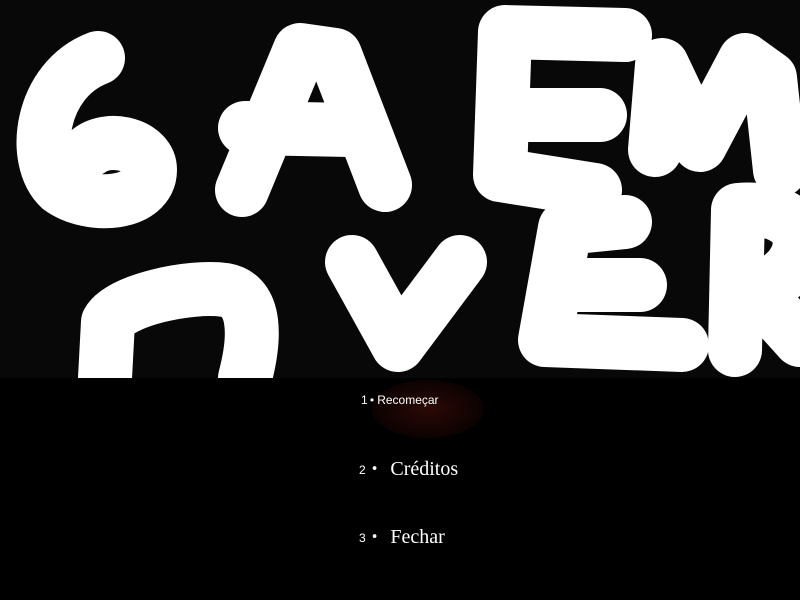 The width and height of the screenshot is (800, 600). I want to click on letter-m, so click(714, 115).